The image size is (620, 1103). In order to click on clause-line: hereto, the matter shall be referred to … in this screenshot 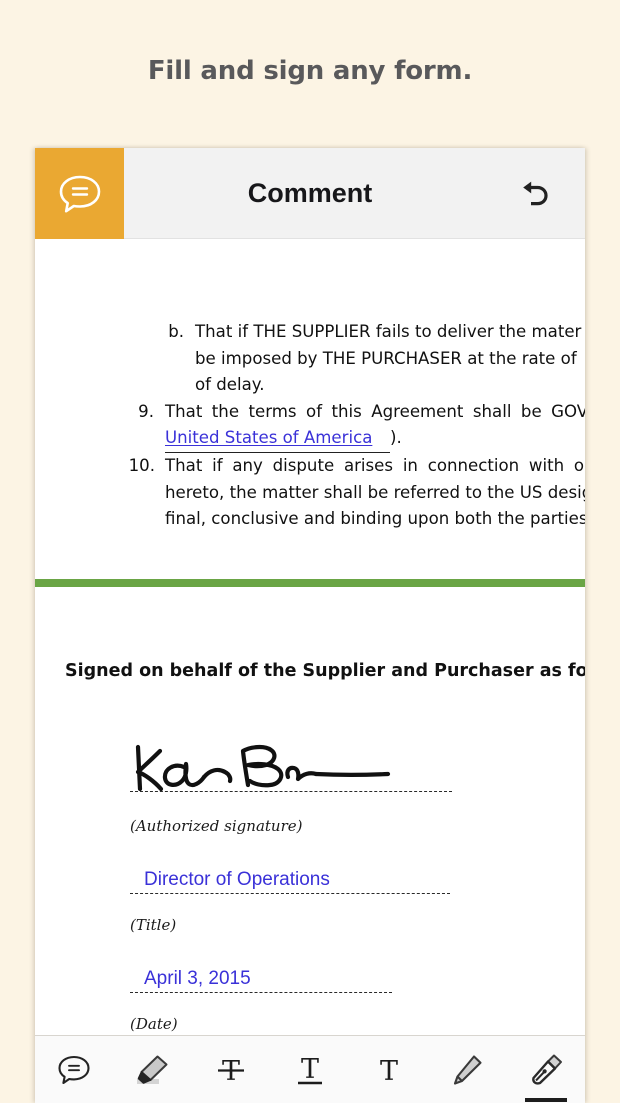, I will do `click(375, 492)`.